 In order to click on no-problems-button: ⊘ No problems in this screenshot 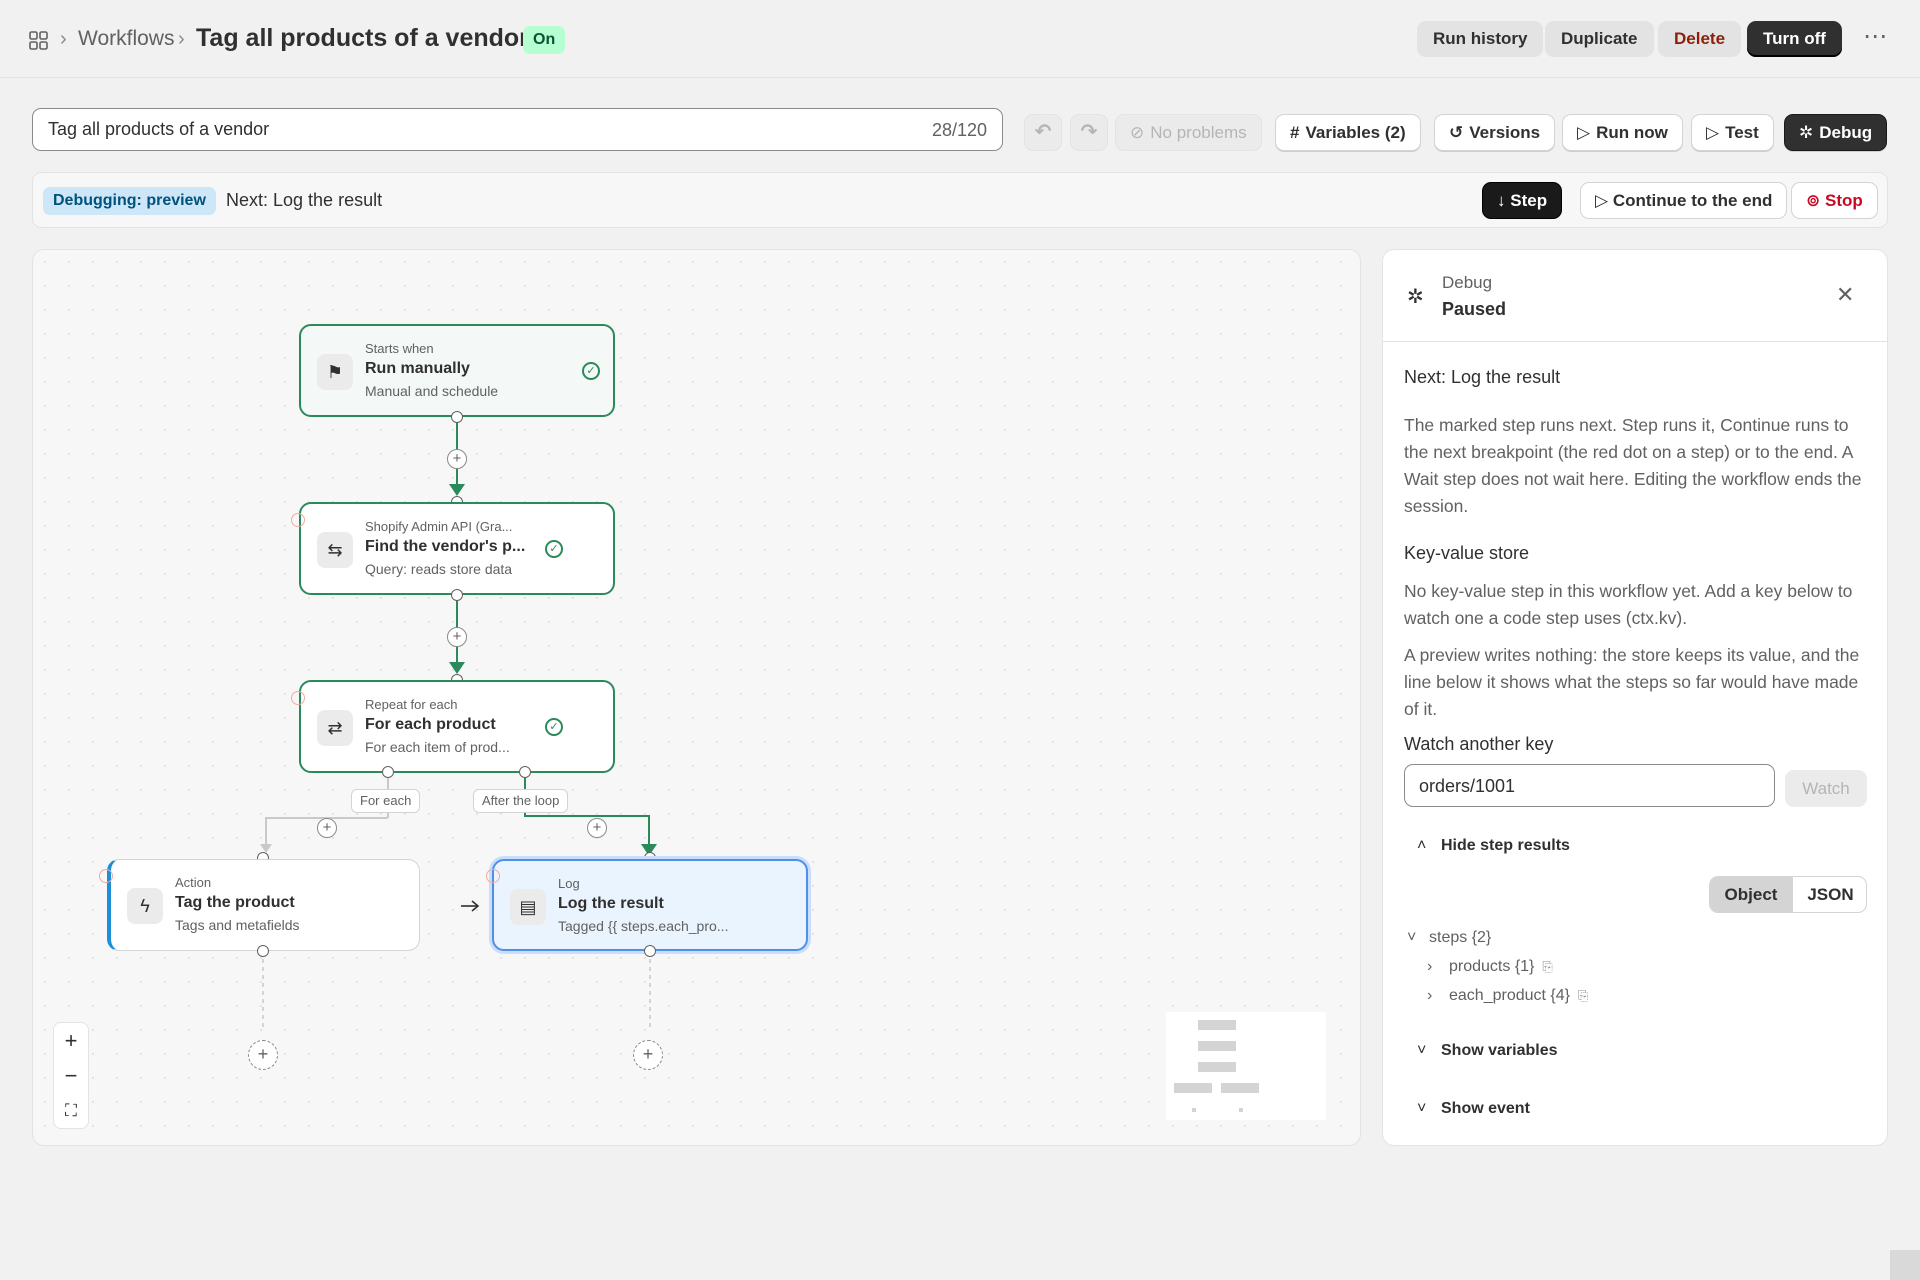, I will do `click(1188, 132)`.